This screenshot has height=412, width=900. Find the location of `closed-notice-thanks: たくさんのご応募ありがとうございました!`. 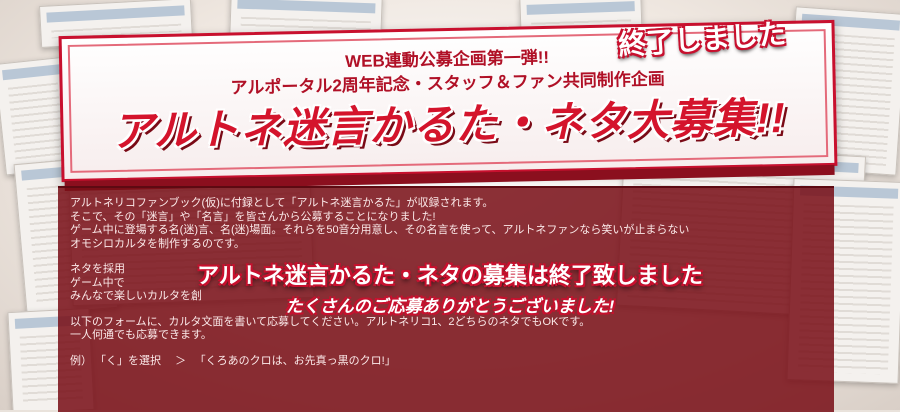

closed-notice-thanks: たくさんのご応募ありがとうございました! is located at coordinates (450, 306).